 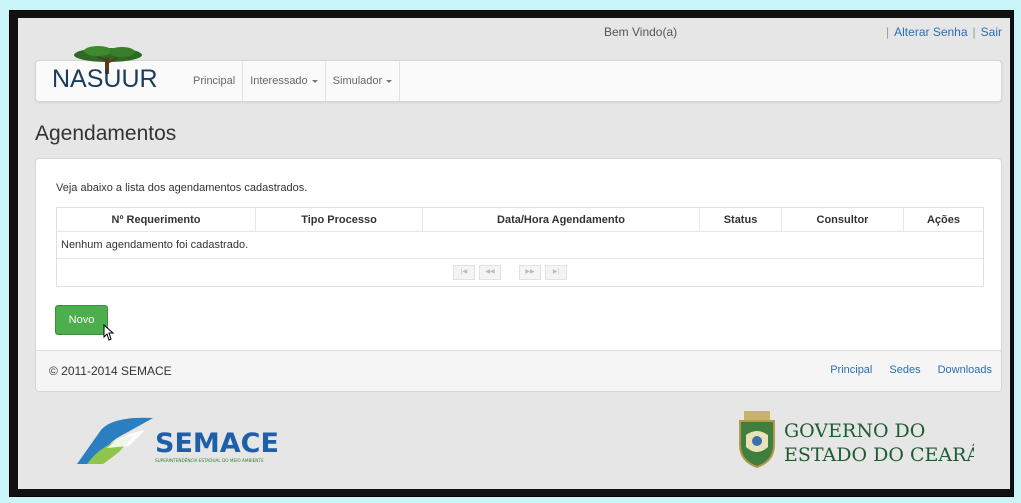 I want to click on column-header-tipo-processo: Tipo Processo, so click(x=339, y=220).